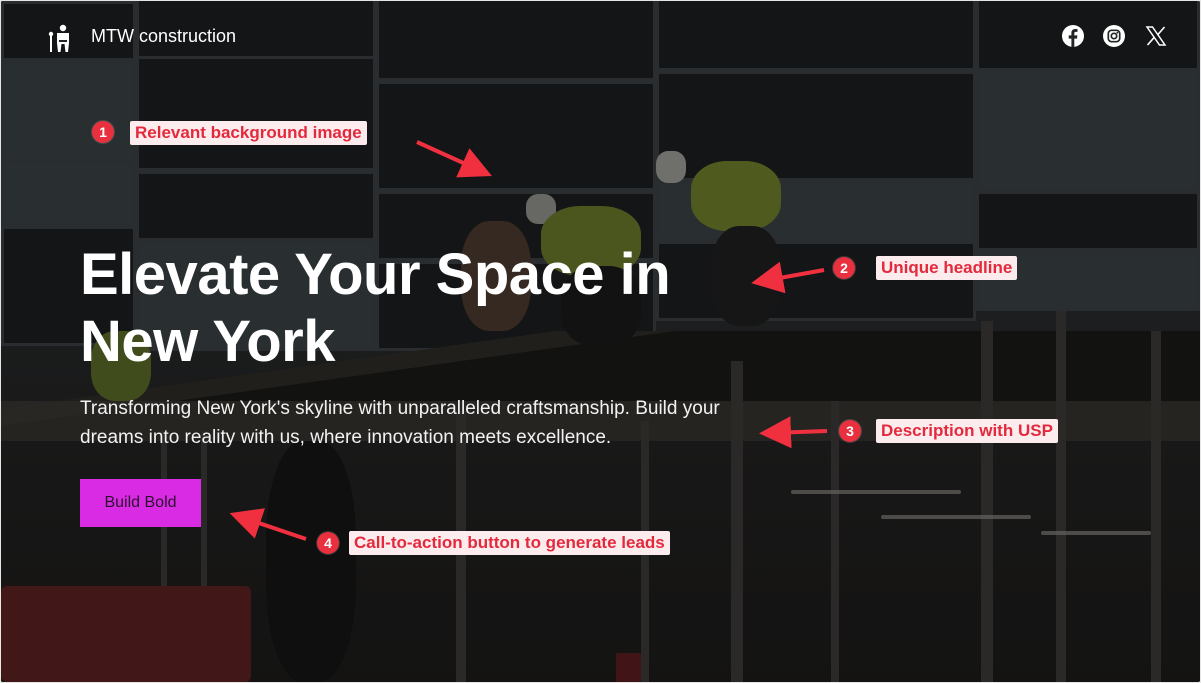 Image resolution: width=1201 pixels, height=683 pixels. I want to click on x-icon, so click(1156, 36).